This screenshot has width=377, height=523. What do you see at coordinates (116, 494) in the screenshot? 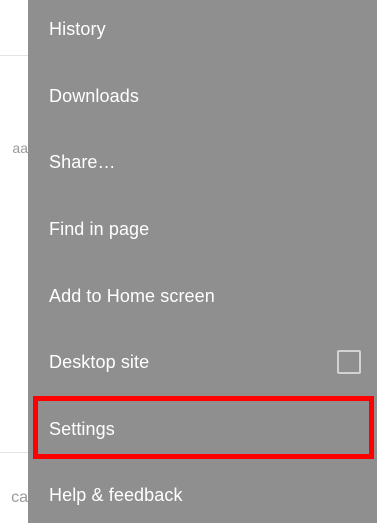
I see `menu-item-label: Help & feedback` at bounding box center [116, 494].